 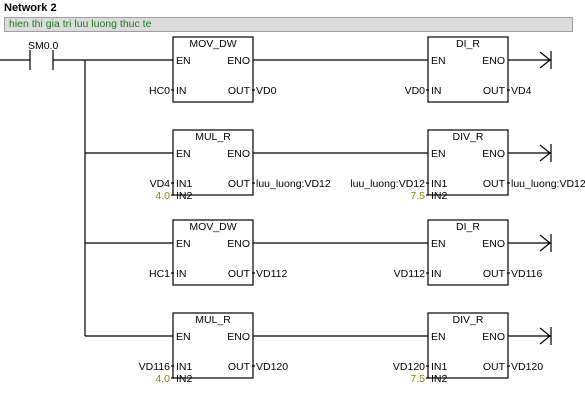 What do you see at coordinates (154, 367) in the screenshot?
I see `block-input-operand: VD116` at bounding box center [154, 367].